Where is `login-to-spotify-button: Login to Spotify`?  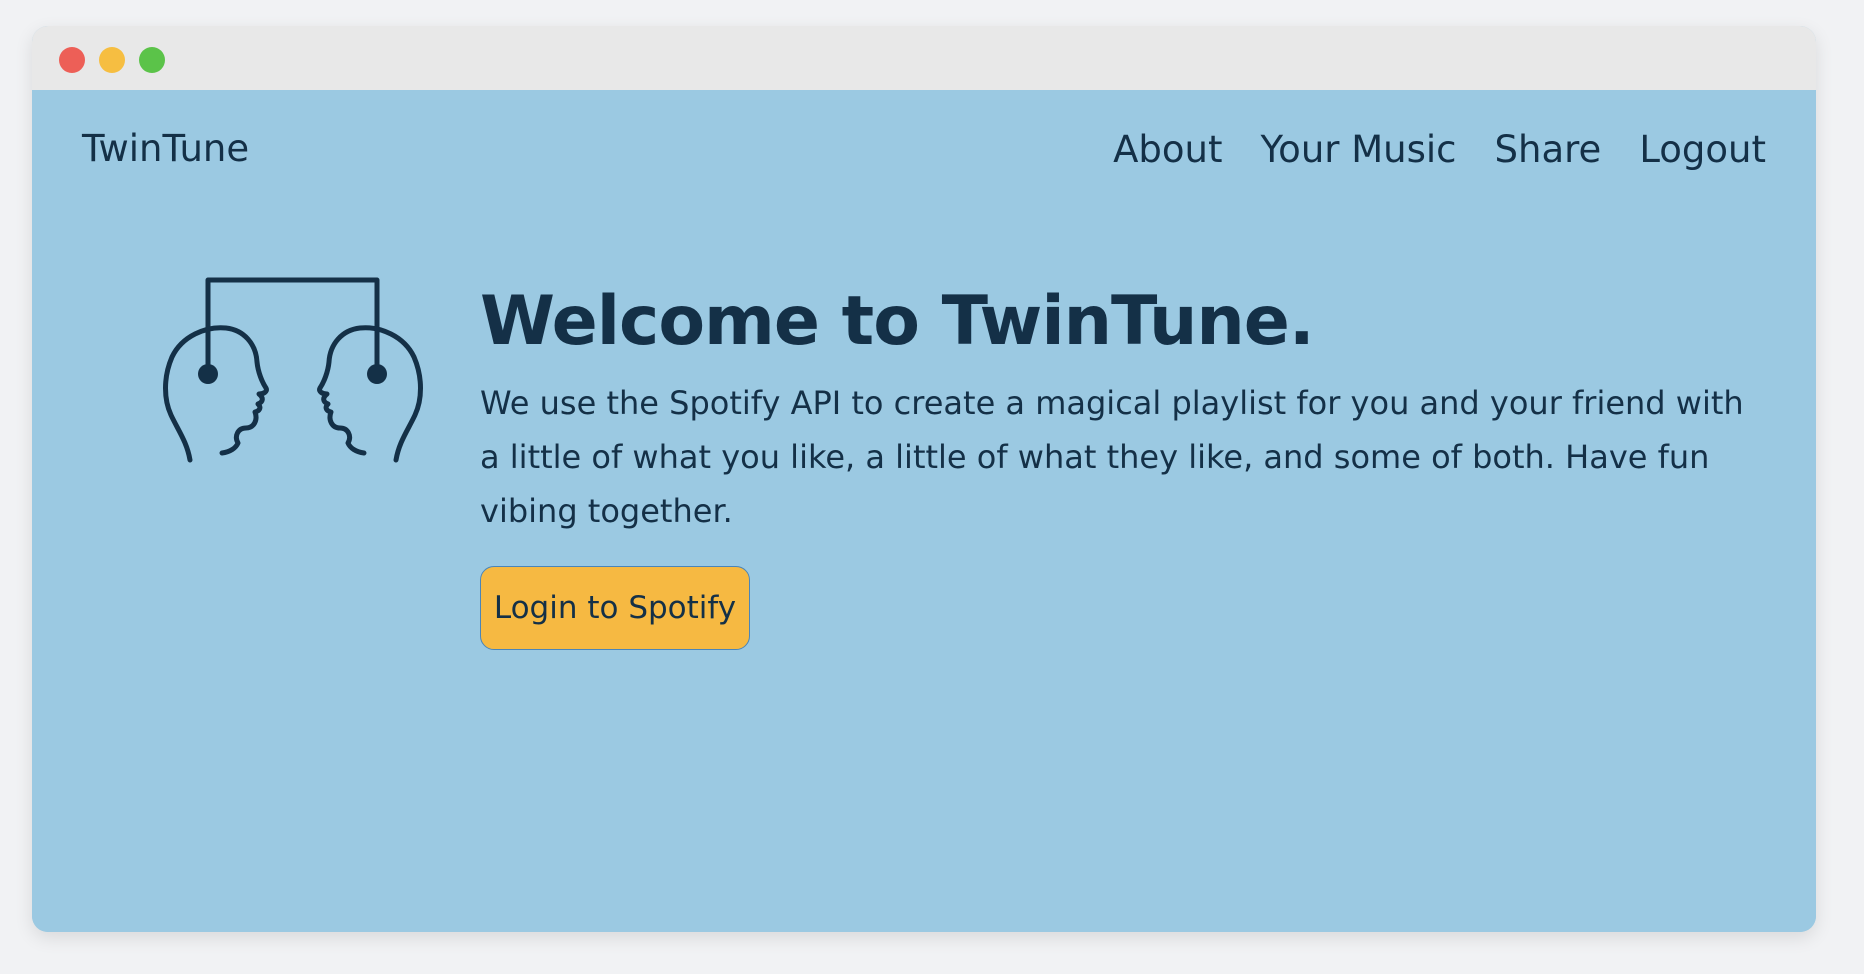
login-to-spotify-button: Login to Spotify is located at coordinates (615, 608).